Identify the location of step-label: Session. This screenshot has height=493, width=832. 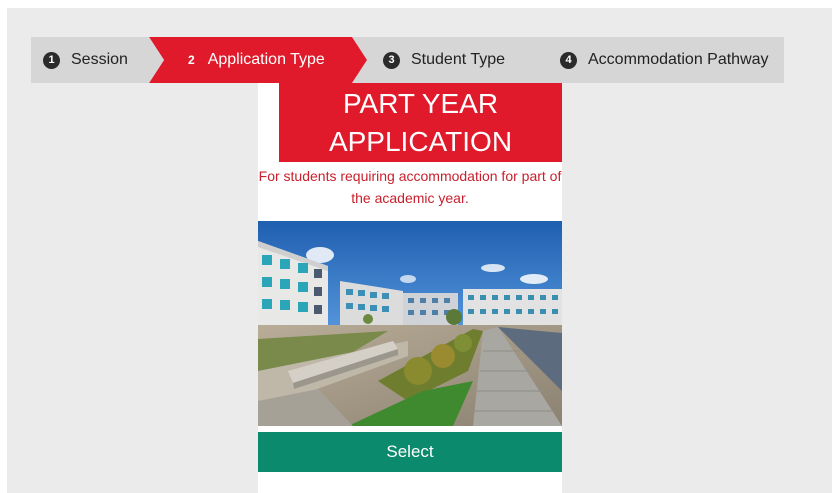
(99, 59).